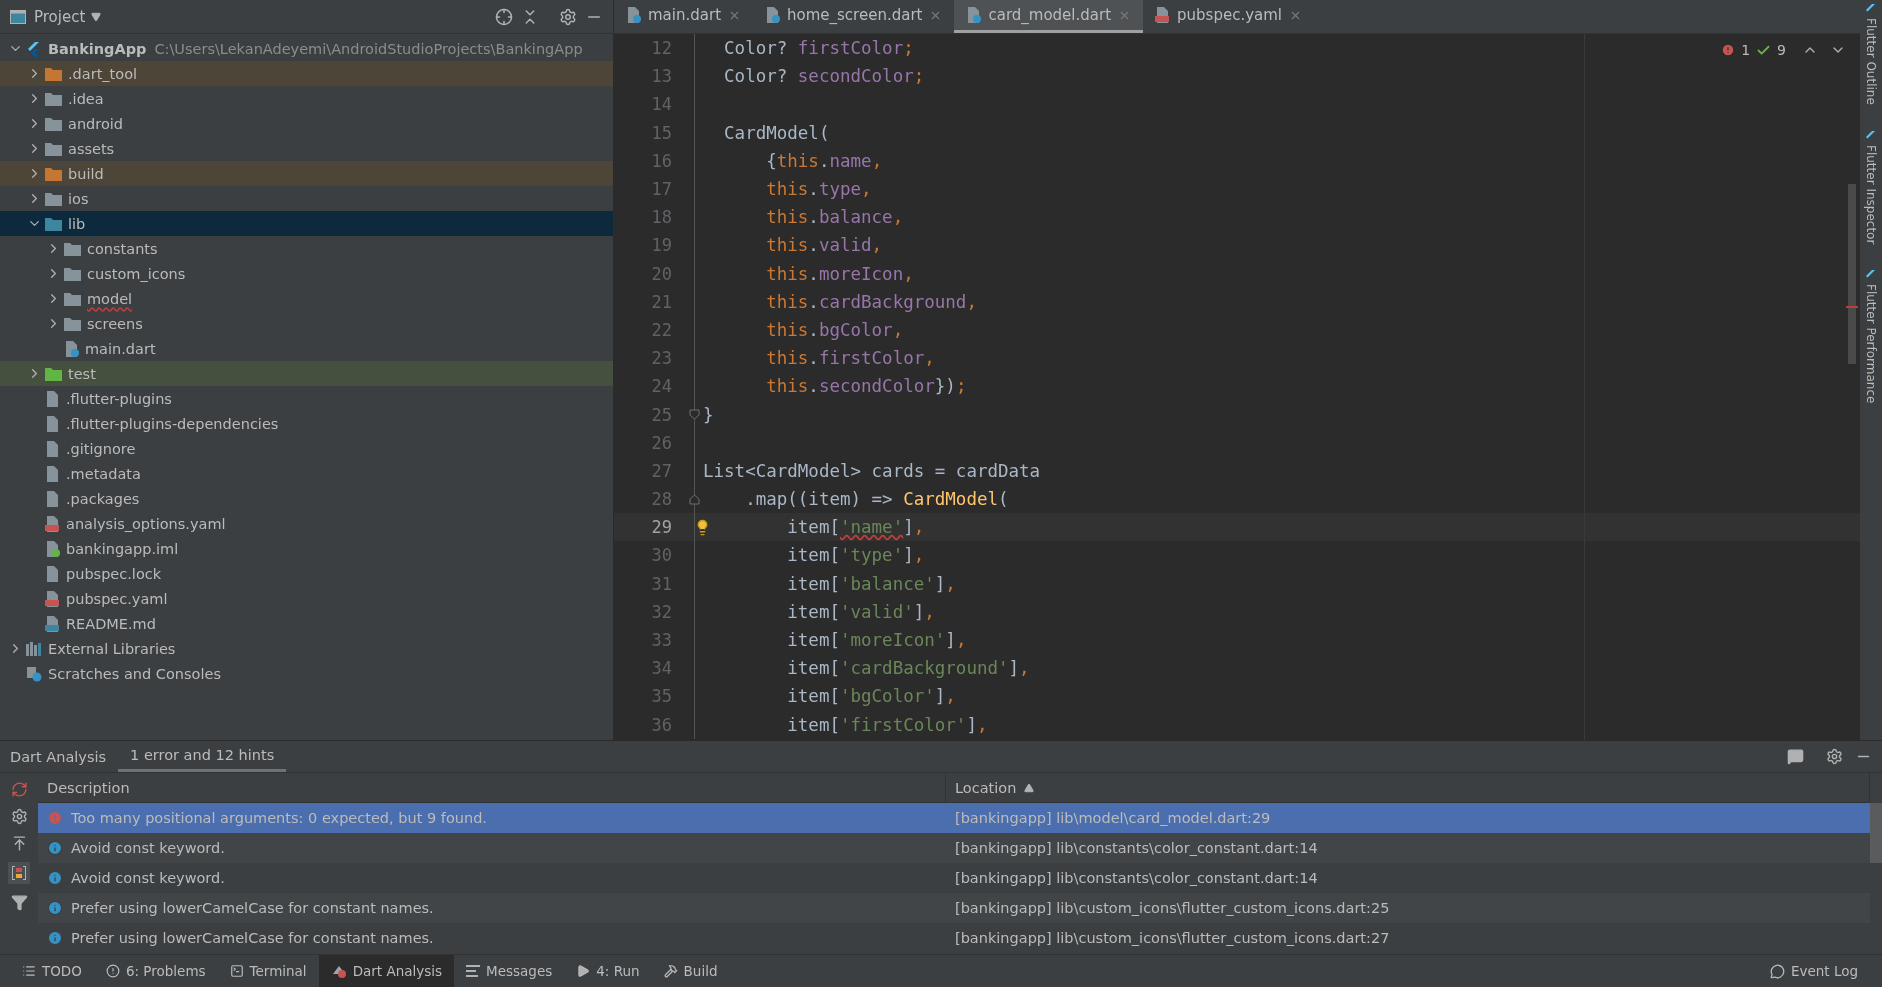 The width and height of the screenshot is (1882, 987). I want to click on tree-row: .metadata, so click(306, 473).